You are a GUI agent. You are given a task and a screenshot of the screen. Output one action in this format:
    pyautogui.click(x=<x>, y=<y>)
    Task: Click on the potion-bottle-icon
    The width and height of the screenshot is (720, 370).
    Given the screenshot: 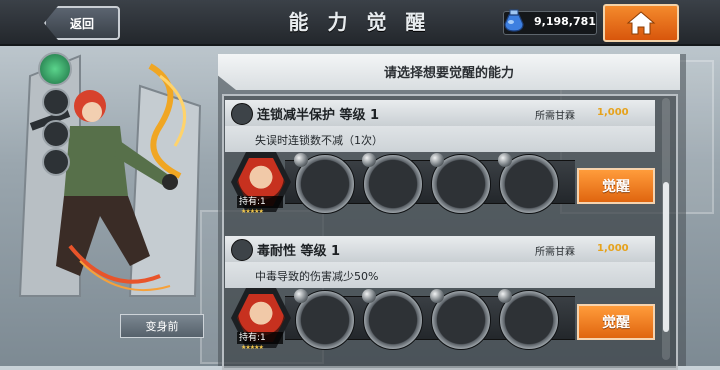 What is the action you would take?
    pyautogui.click(x=514, y=20)
    